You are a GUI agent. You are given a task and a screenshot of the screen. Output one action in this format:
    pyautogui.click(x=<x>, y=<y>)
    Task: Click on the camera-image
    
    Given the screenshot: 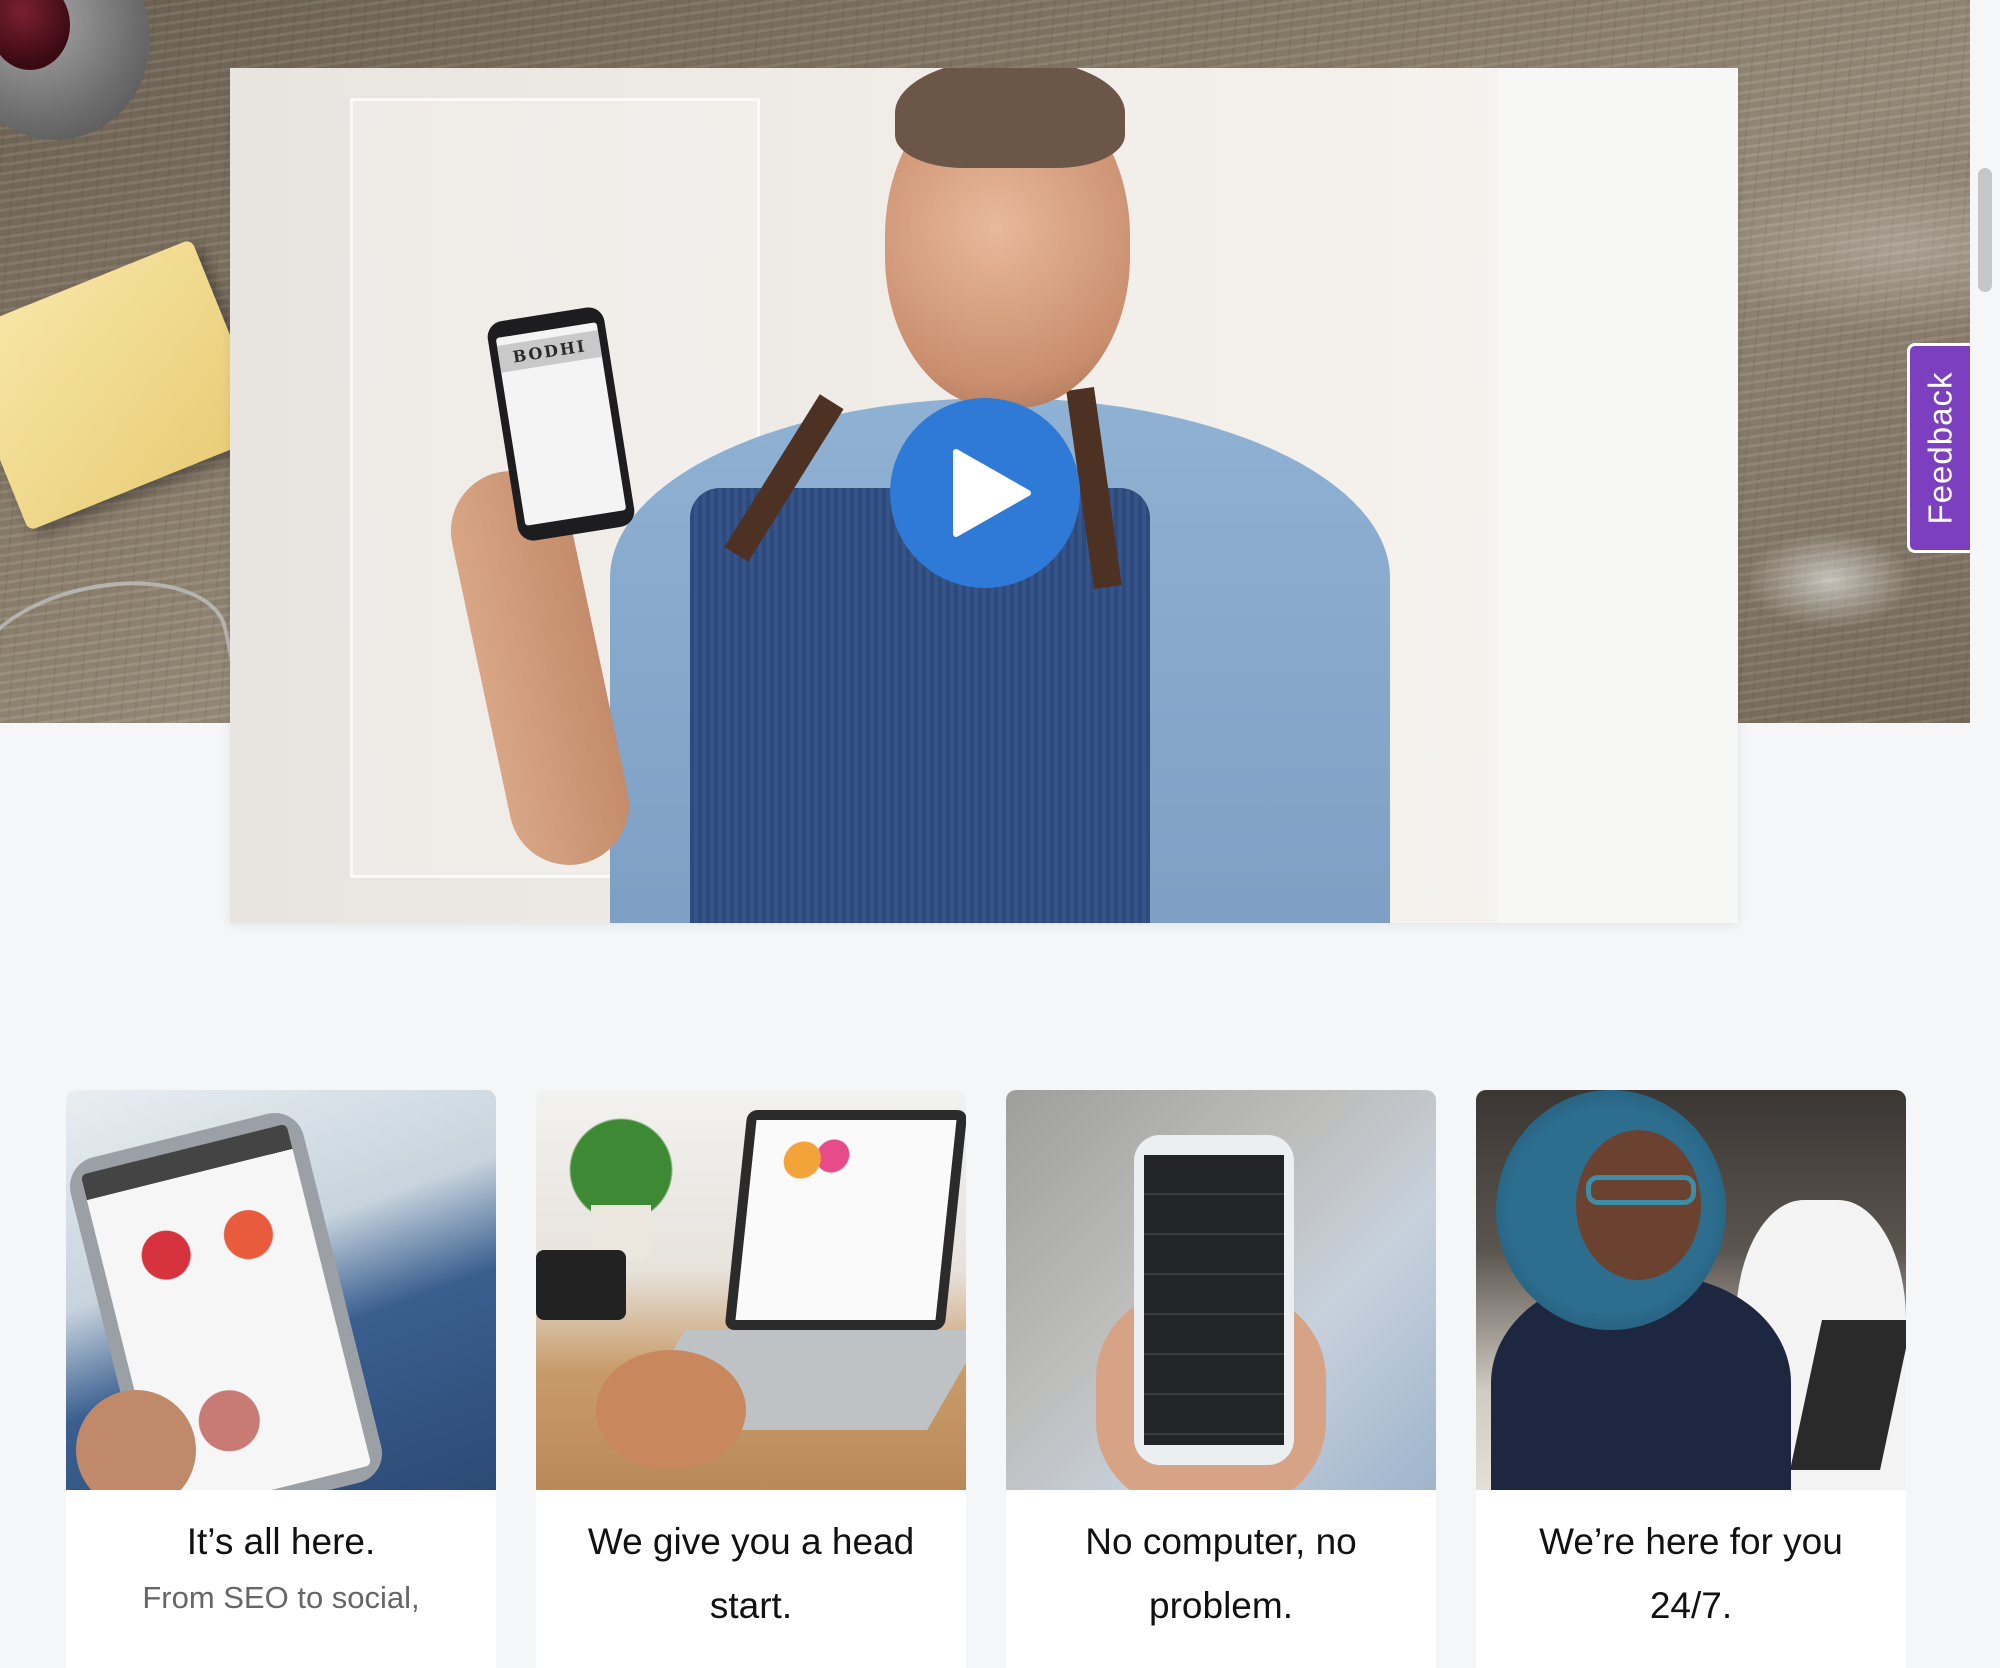 What is the action you would take?
    pyautogui.click(x=581, y=1285)
    